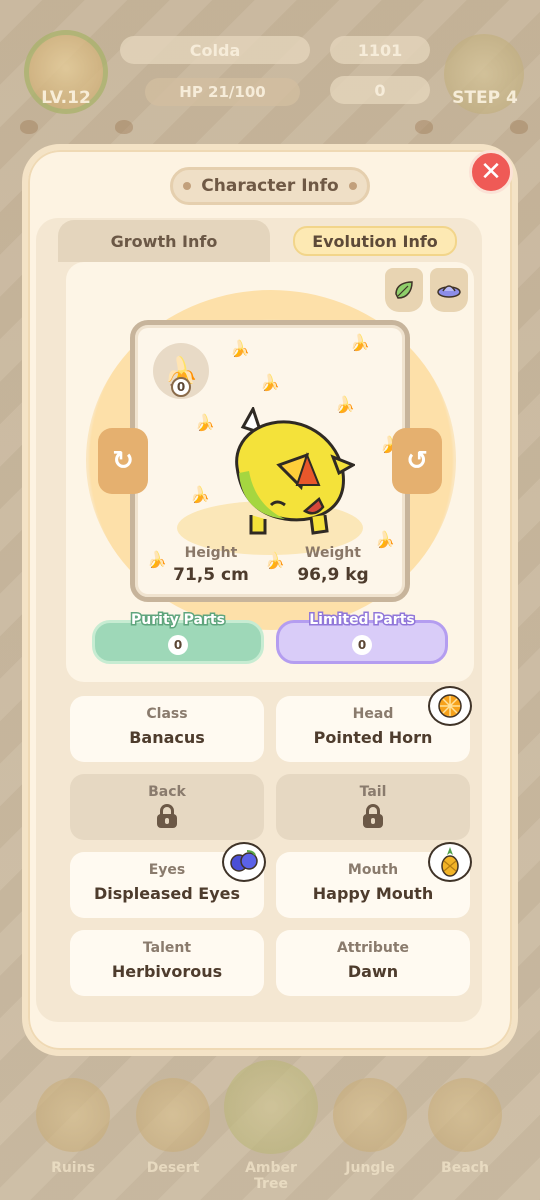 The image size is (540, 1200). I want to click on attr-tail: Tail, so click(373, 807).